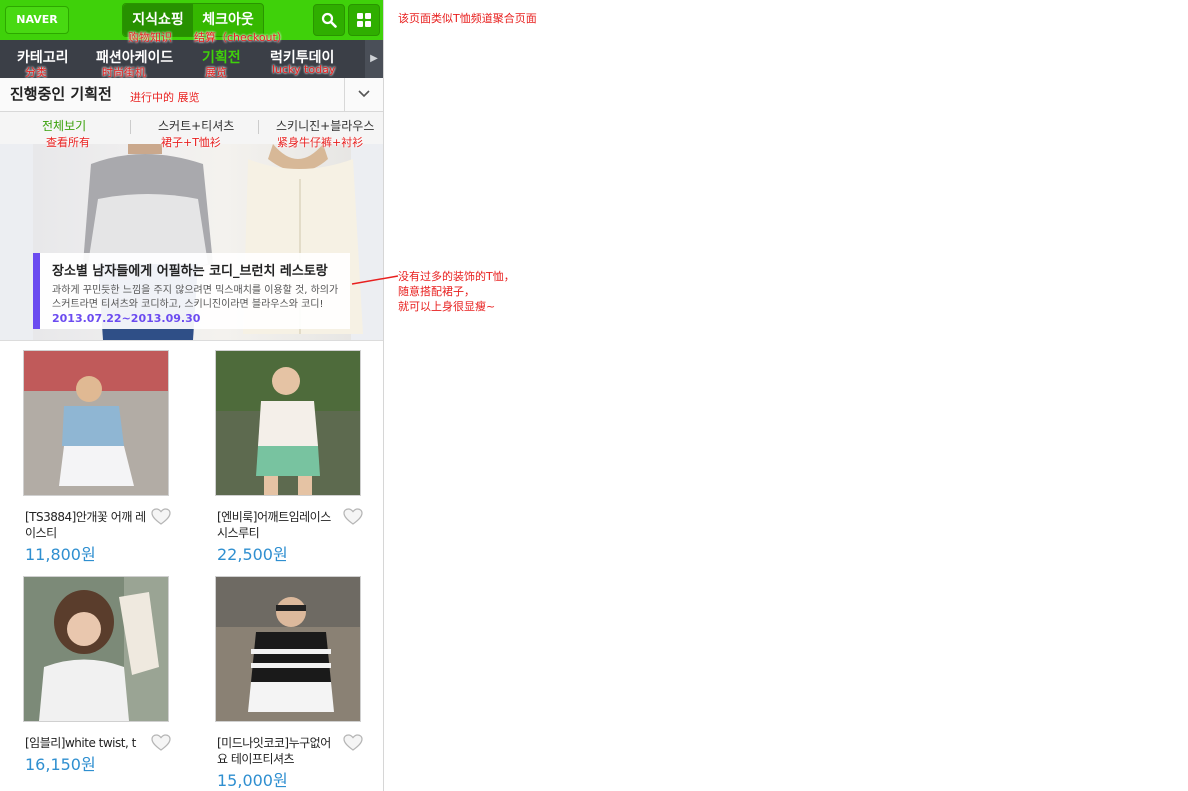  I want to click on annotation-banner-note-line1: 没有过多的装饰的T恤，, so click(456, 276).